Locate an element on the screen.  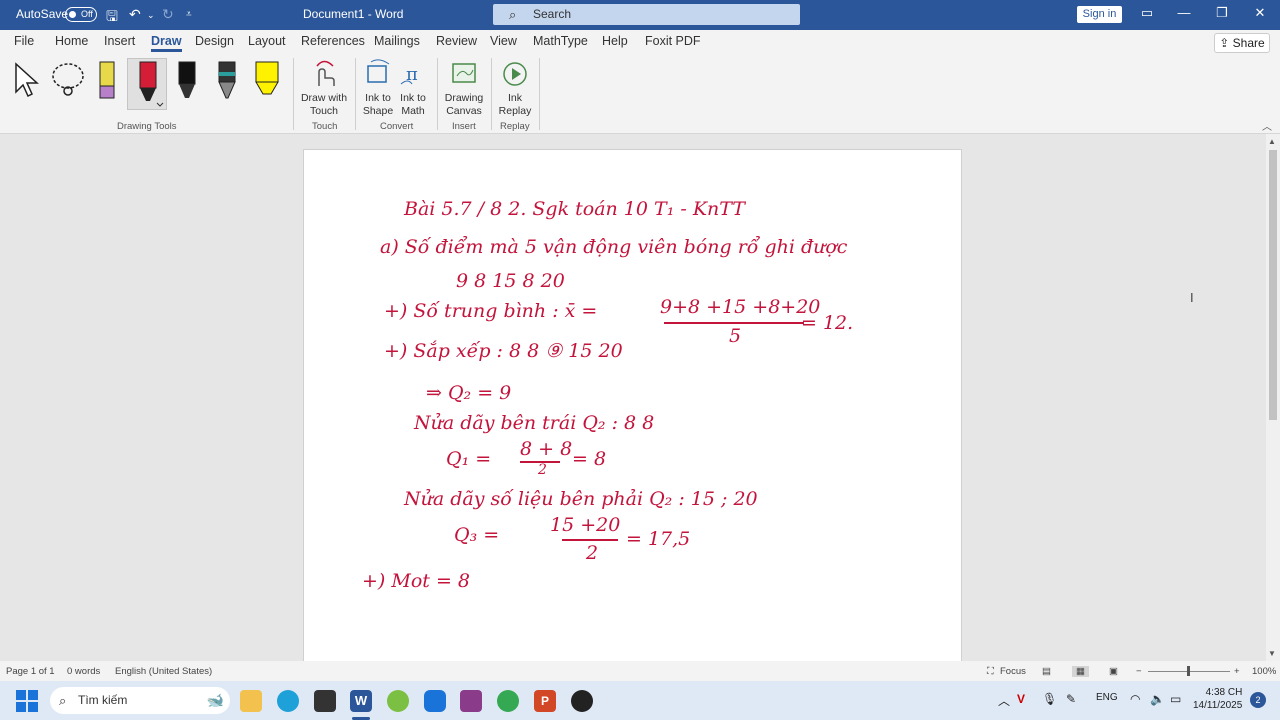
focus-button: Focus is located at coordinates (1013, 671).